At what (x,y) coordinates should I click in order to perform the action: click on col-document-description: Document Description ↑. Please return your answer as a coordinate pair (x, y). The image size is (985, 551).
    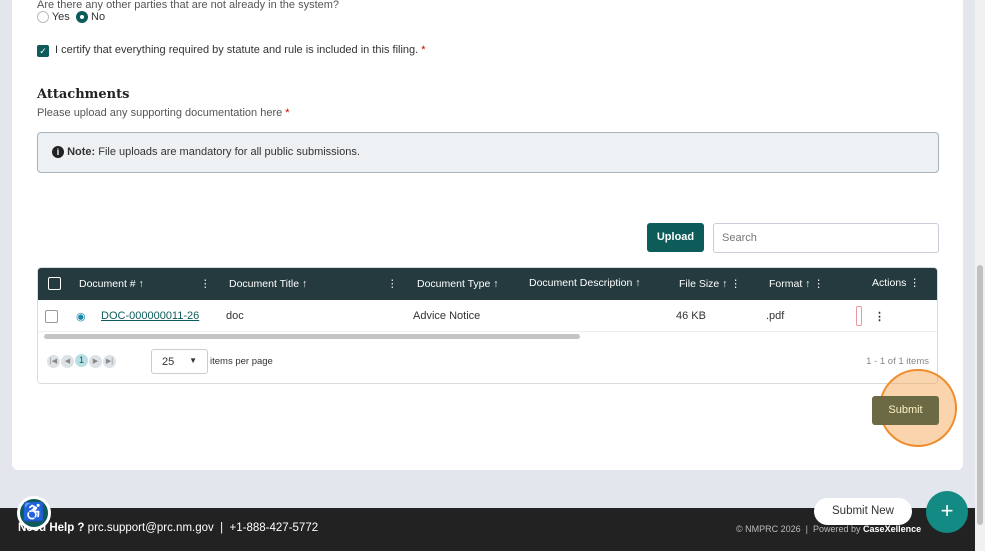
    Looking at the image, I should click on (584, 283).